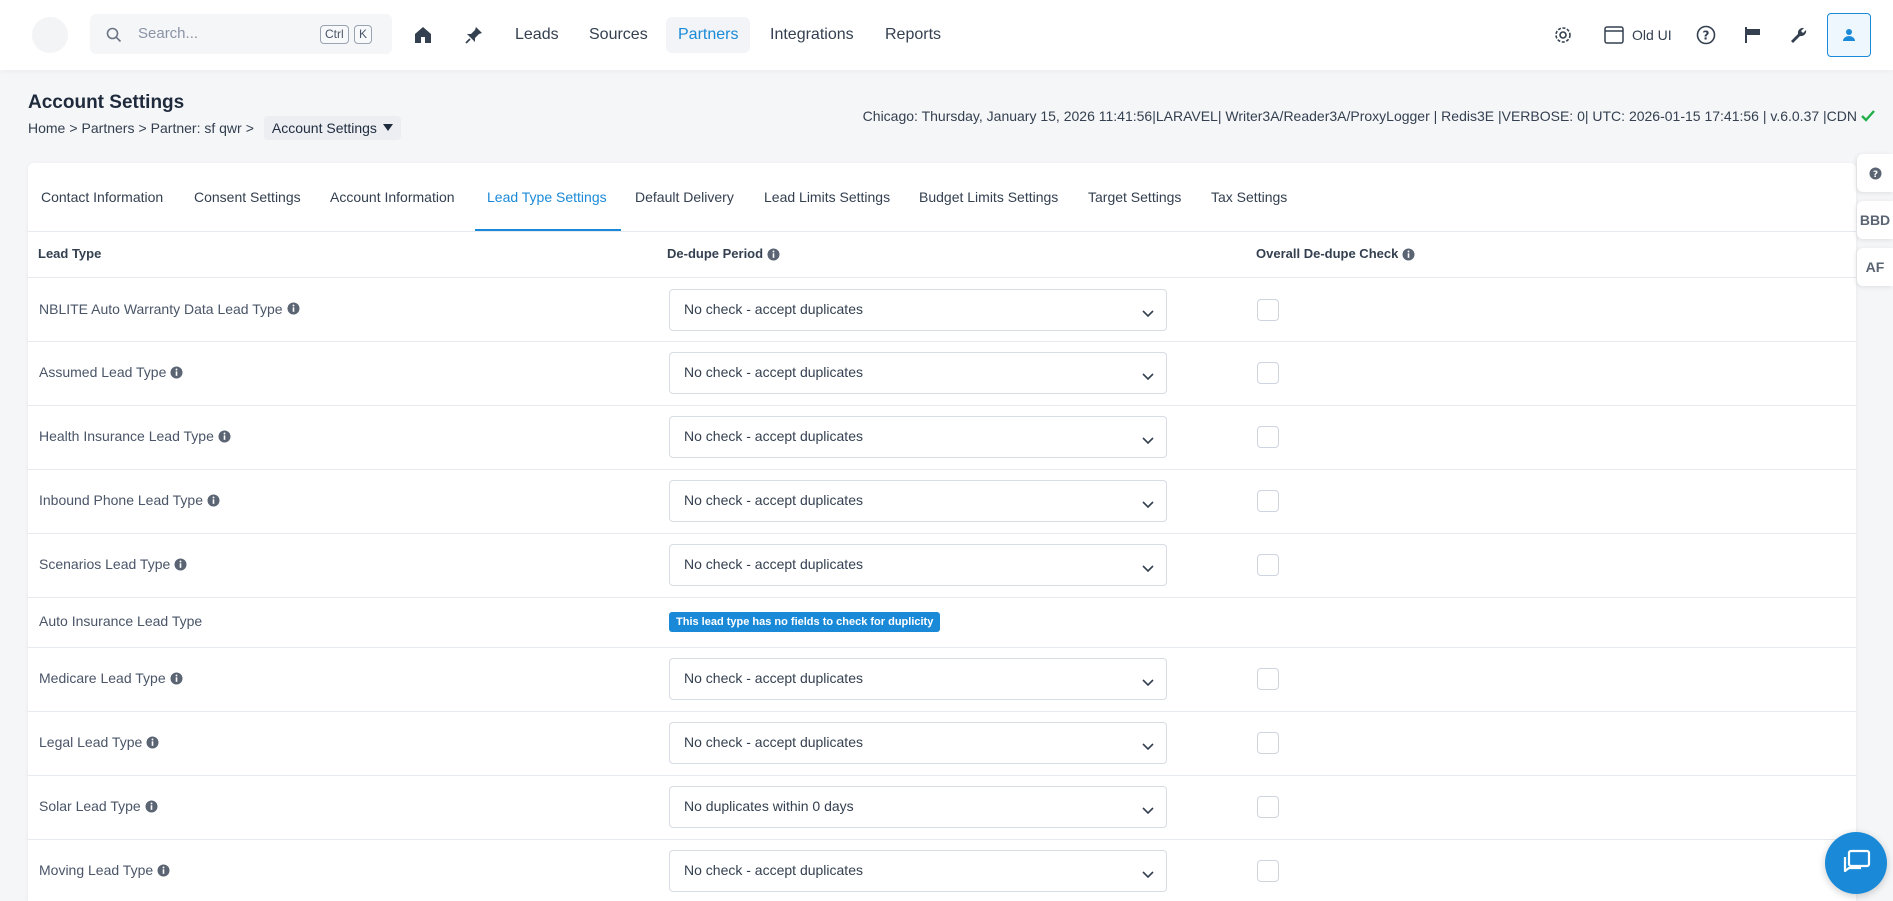 The image size is (1893, 901). Describe the element at coordinates (913, 35) in the screenshot. I see `nav-reports: Reports` at that location.